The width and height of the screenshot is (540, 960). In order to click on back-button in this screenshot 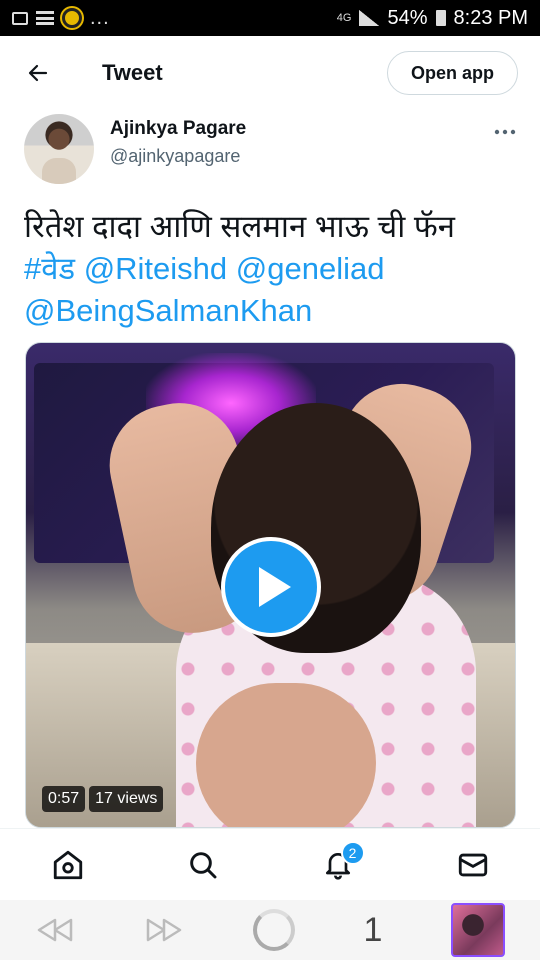, I will do `click(38, 73)`.